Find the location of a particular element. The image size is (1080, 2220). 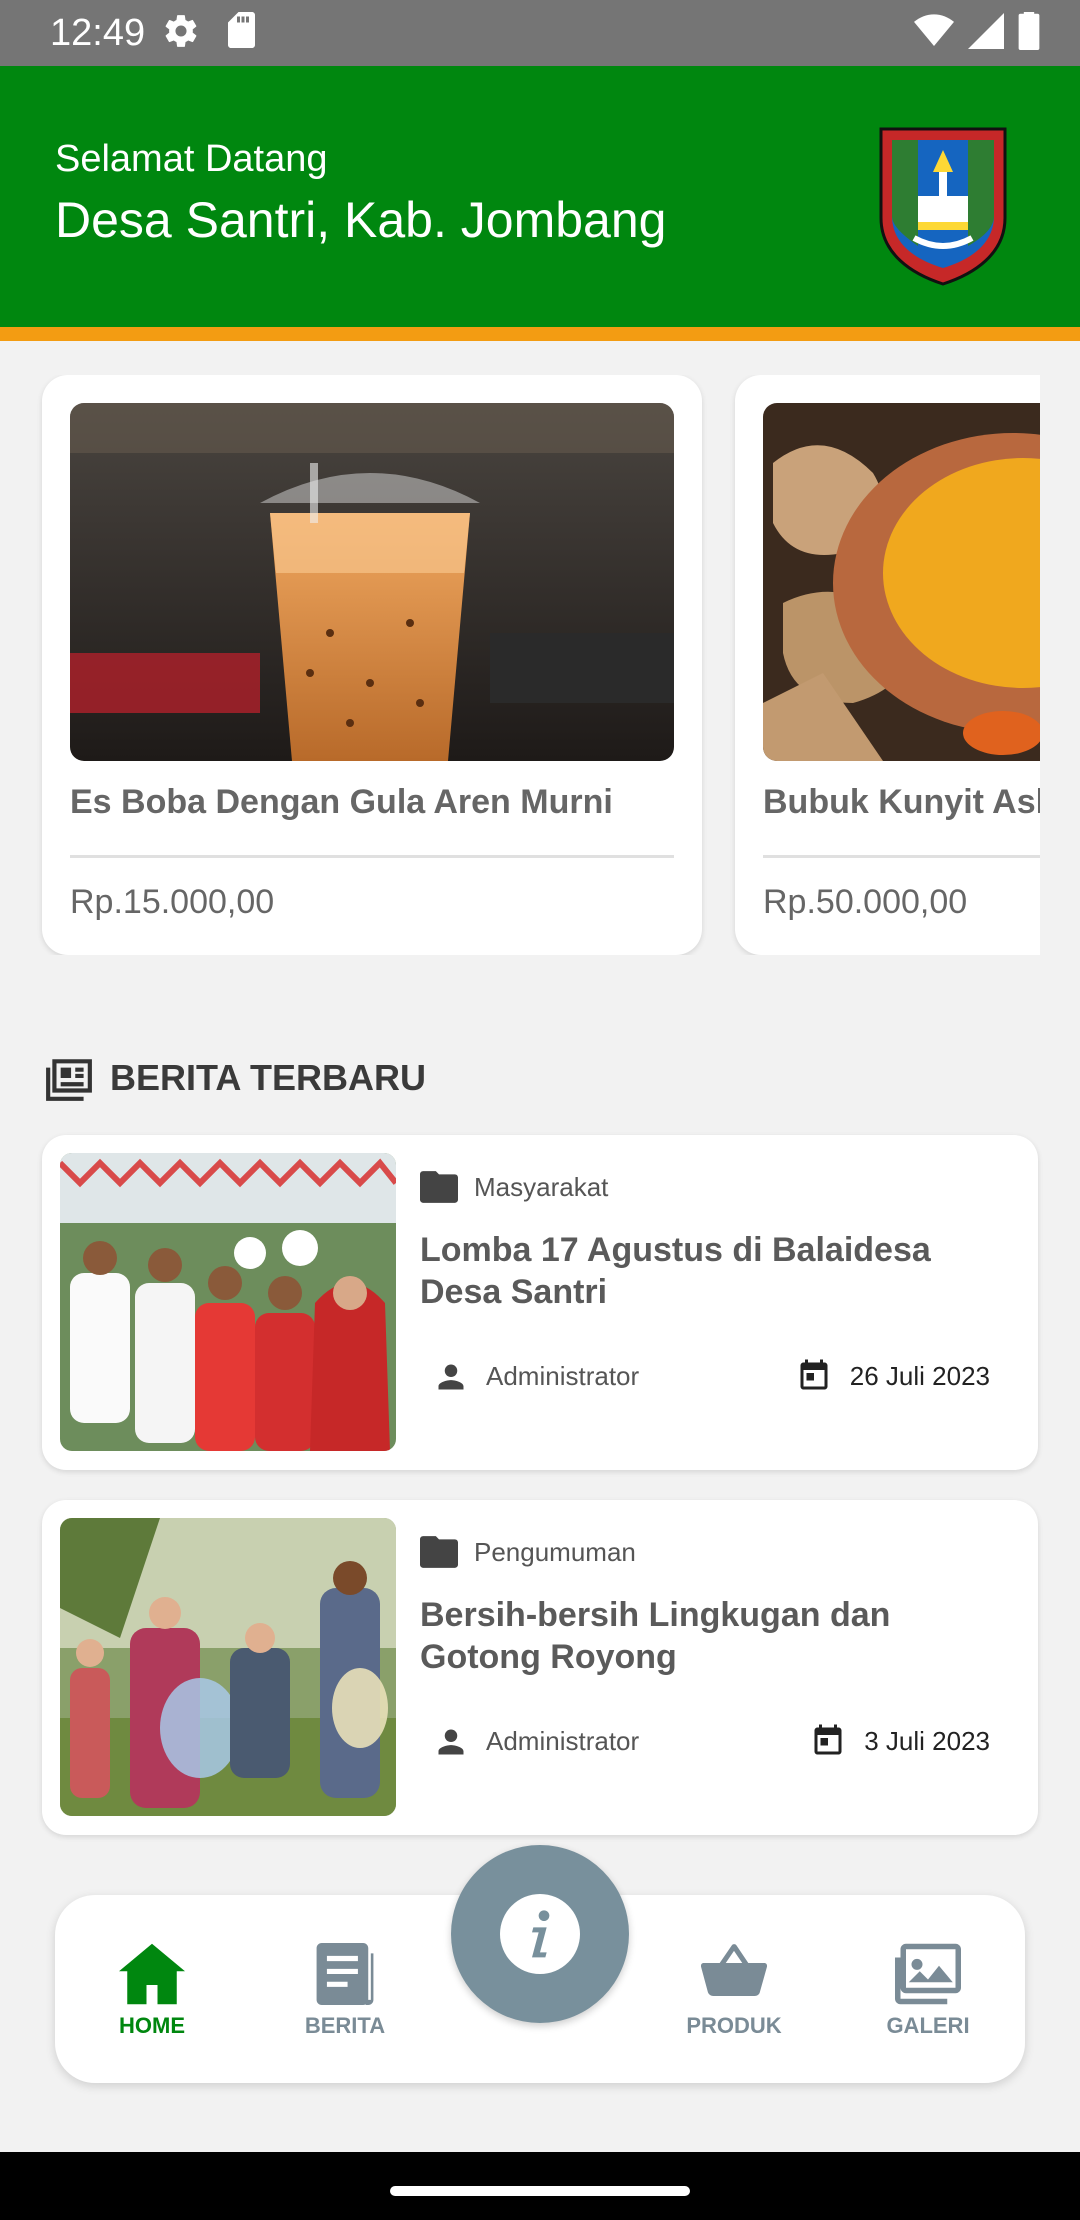

nav-berita: BERITA is located at coordinates (345, 1989).